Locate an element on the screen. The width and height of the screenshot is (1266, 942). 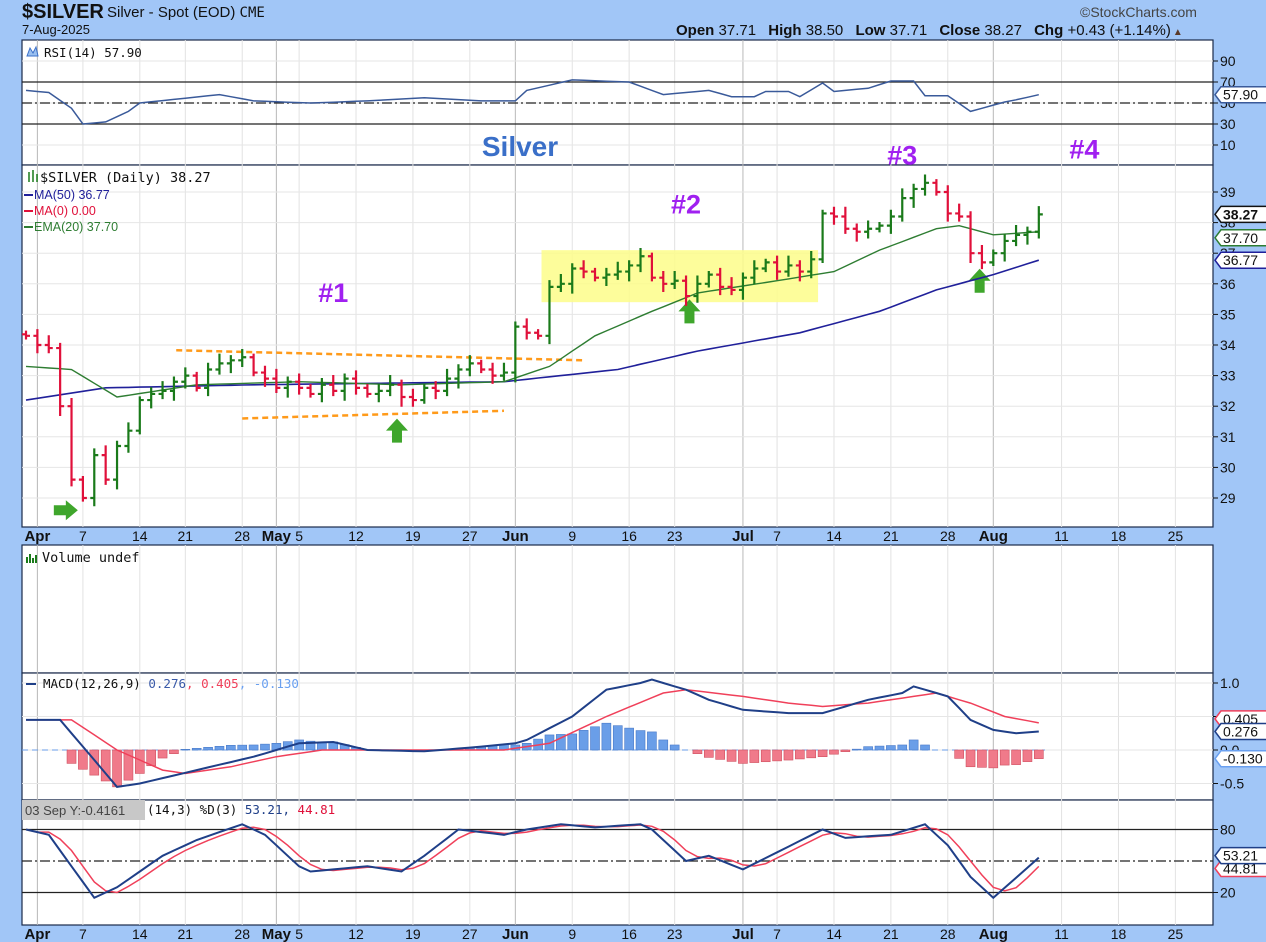
volume-panel is located at coordinates (617, 609).